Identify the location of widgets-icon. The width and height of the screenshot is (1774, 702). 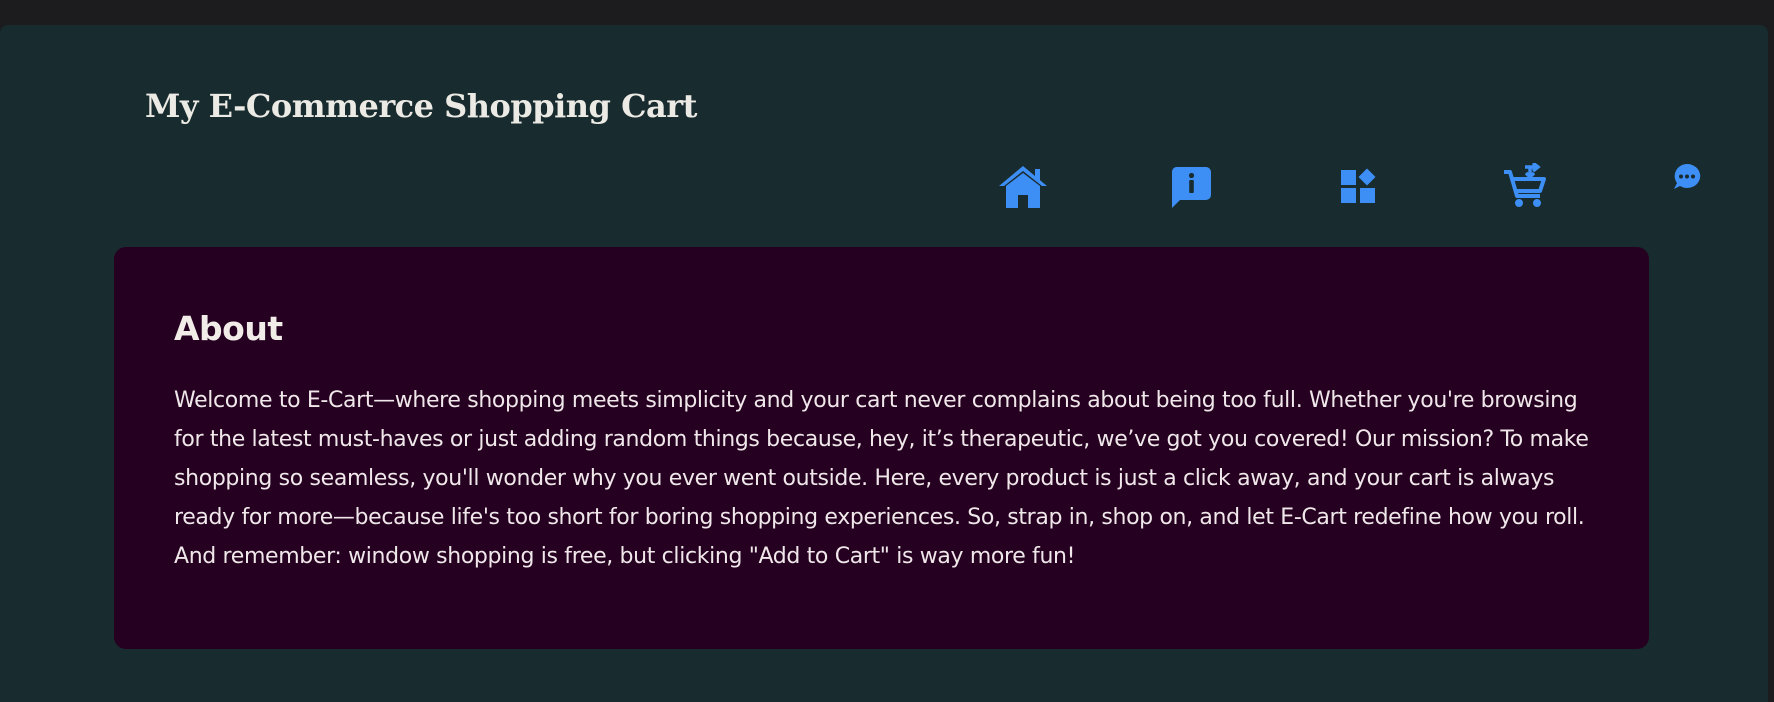
(1358, 185).